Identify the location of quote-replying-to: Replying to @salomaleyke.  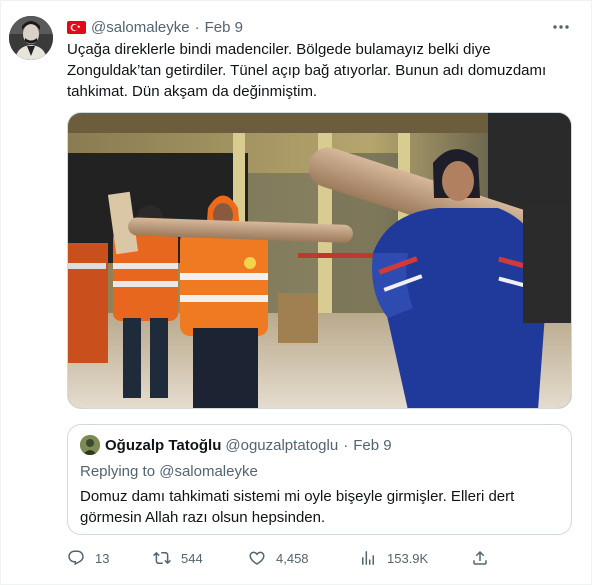
(169, 471).